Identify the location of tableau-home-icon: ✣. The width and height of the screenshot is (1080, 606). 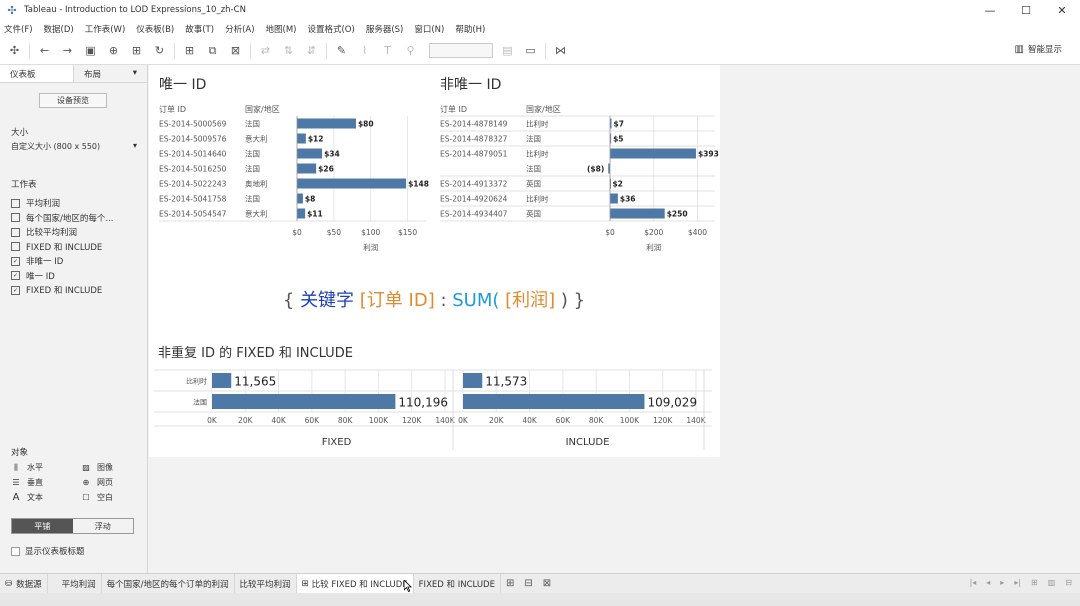
(14, 50).